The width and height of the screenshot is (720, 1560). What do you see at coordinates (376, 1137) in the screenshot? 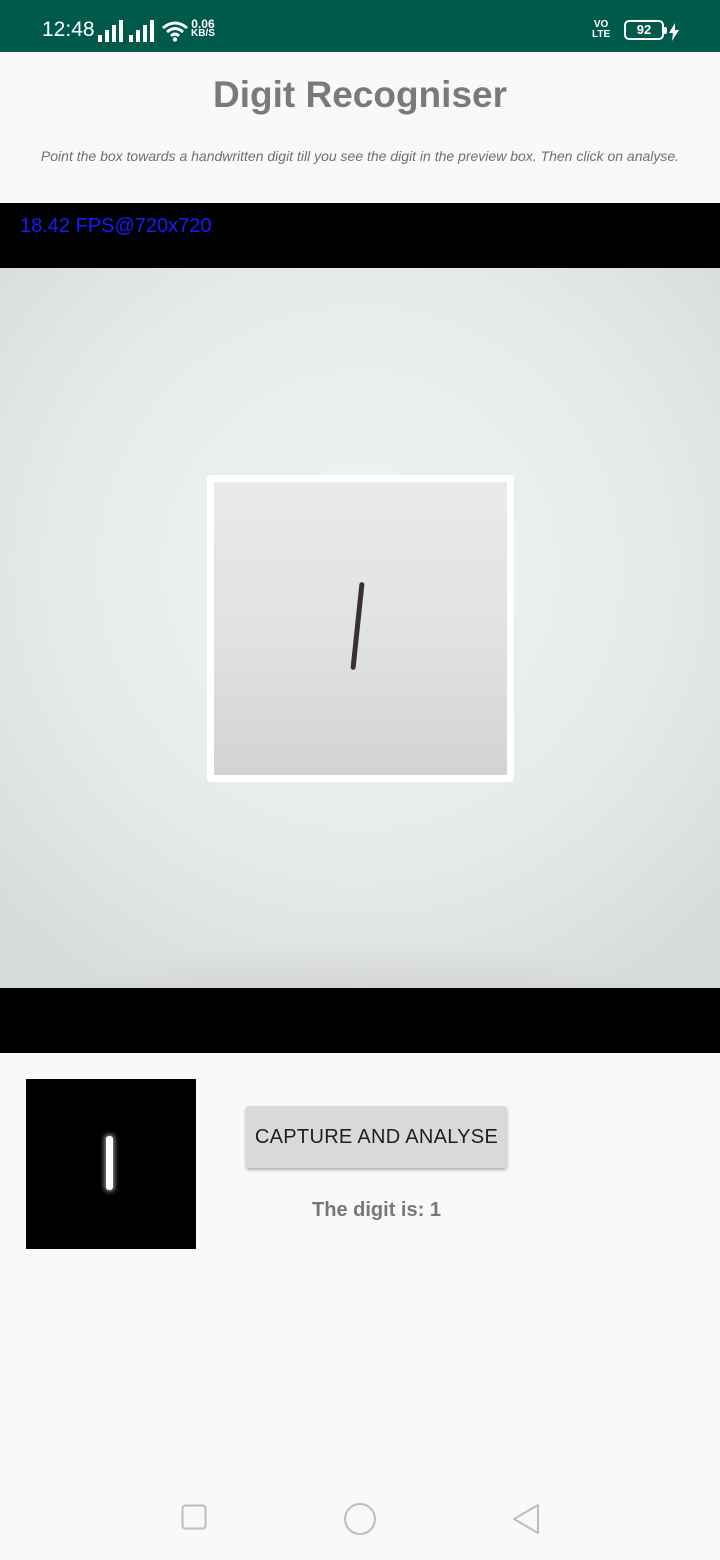
I see `capture-and-analyse-button: CAPTURE AND ANALYSE` at bounding box center [376, 1137].